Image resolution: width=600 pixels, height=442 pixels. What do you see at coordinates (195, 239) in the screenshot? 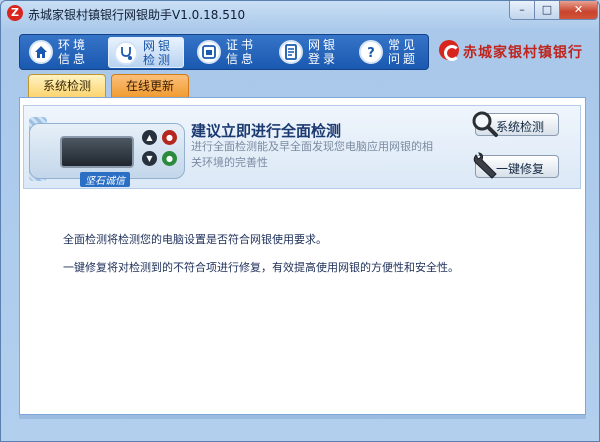
I see `info-text-check: 全面检测将检测您的电脑设置是否符合网银使用要求。` at bounding box center [195, 239].